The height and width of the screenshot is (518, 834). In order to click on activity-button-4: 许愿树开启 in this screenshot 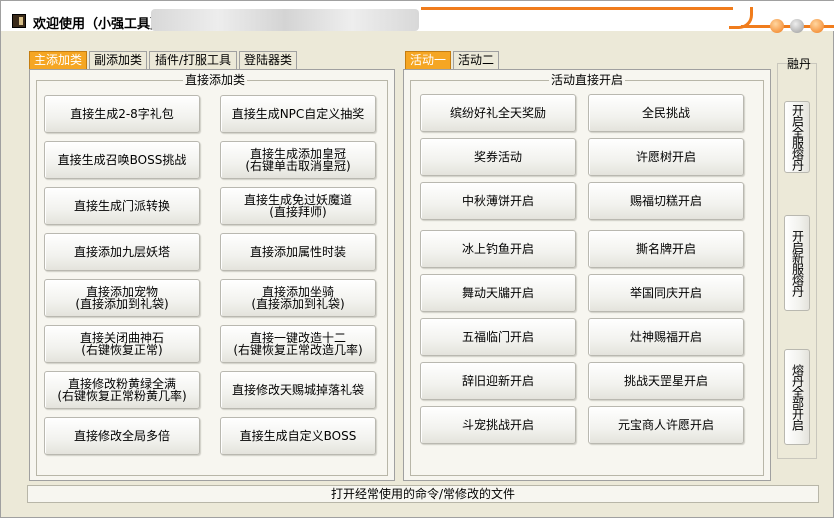, I will do `click(666, 157)`.